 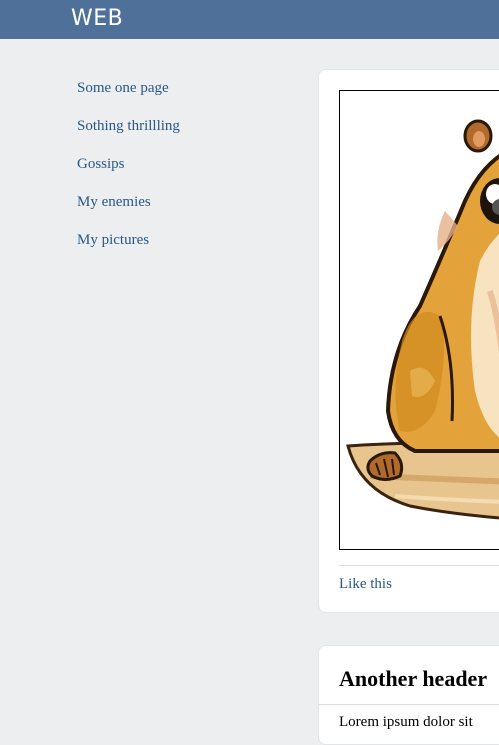 I want to click on sidebar-item-my-pictures: My pictures, so click(x=177, y=250).